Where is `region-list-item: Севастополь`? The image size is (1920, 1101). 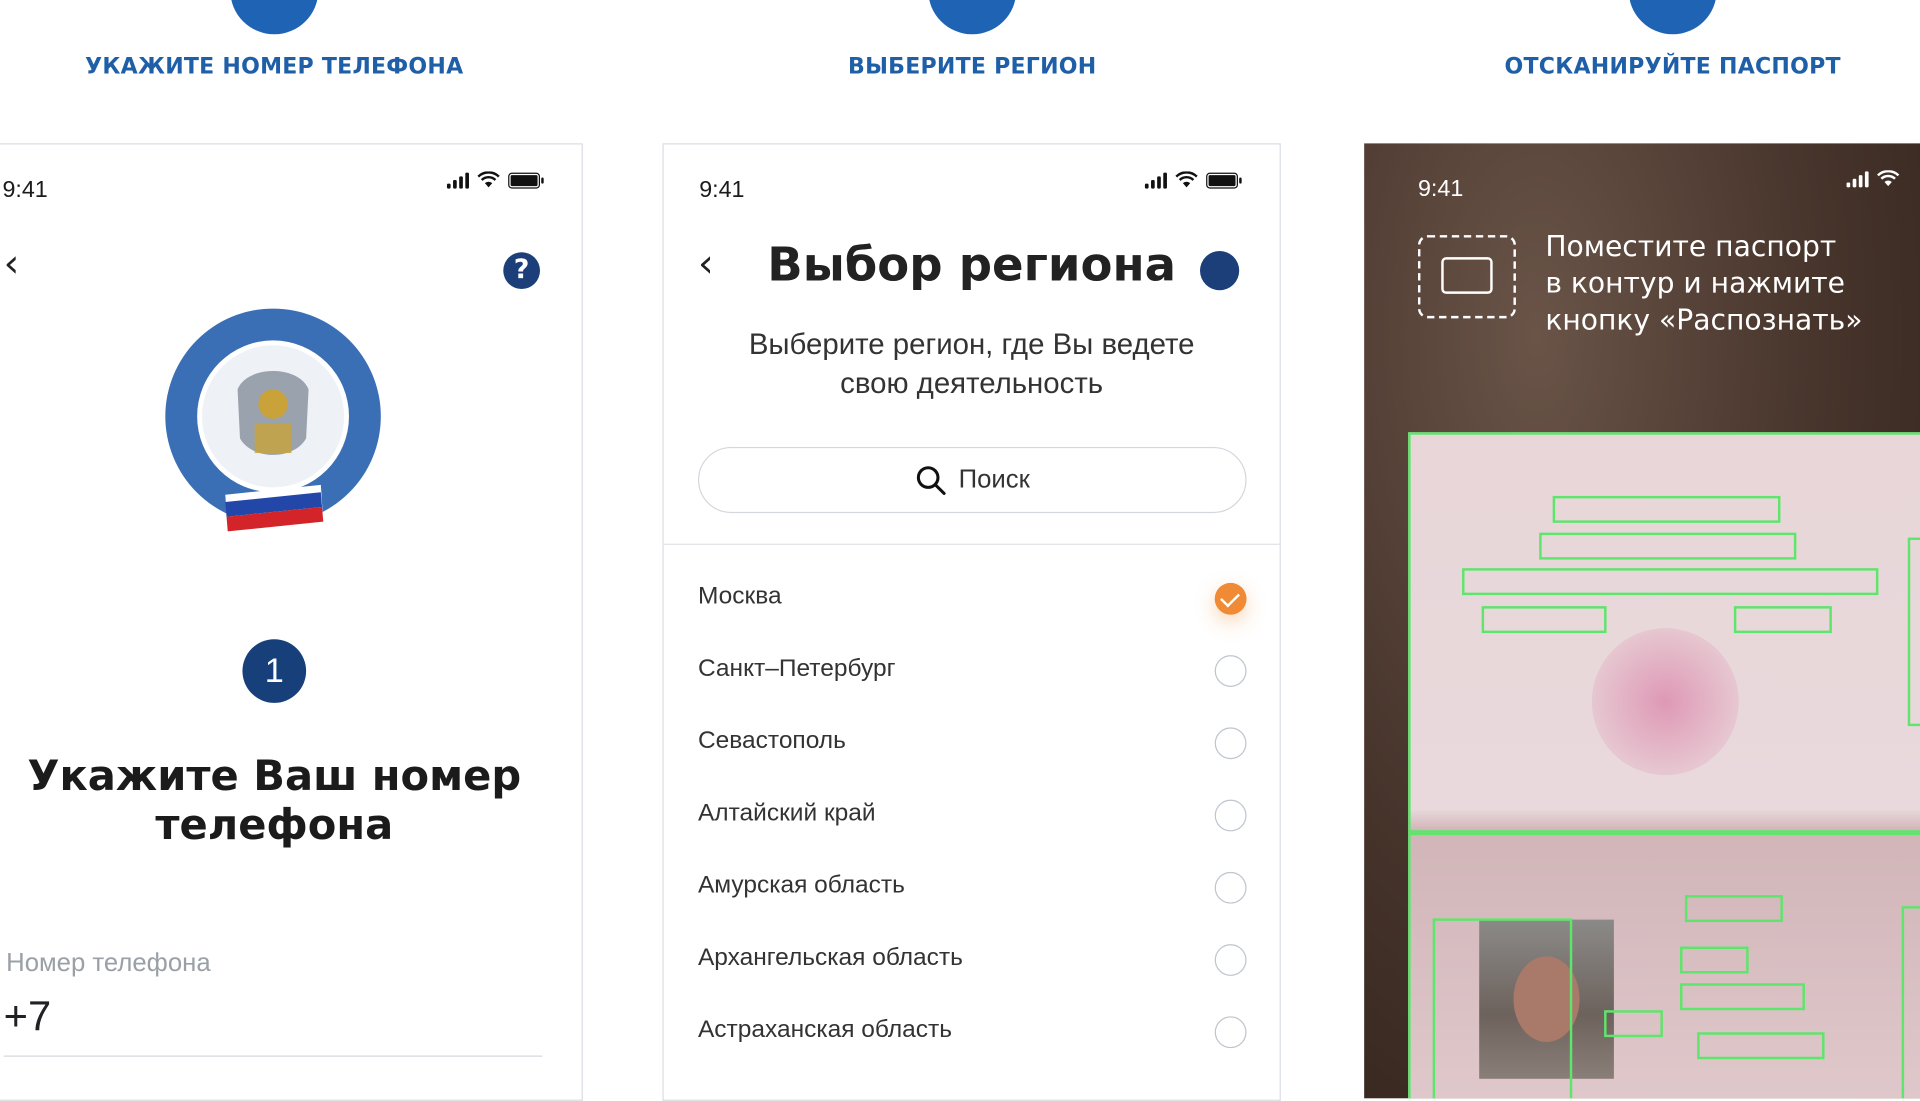 region-list-item: Севастополь is located at coordinates (972, 745).